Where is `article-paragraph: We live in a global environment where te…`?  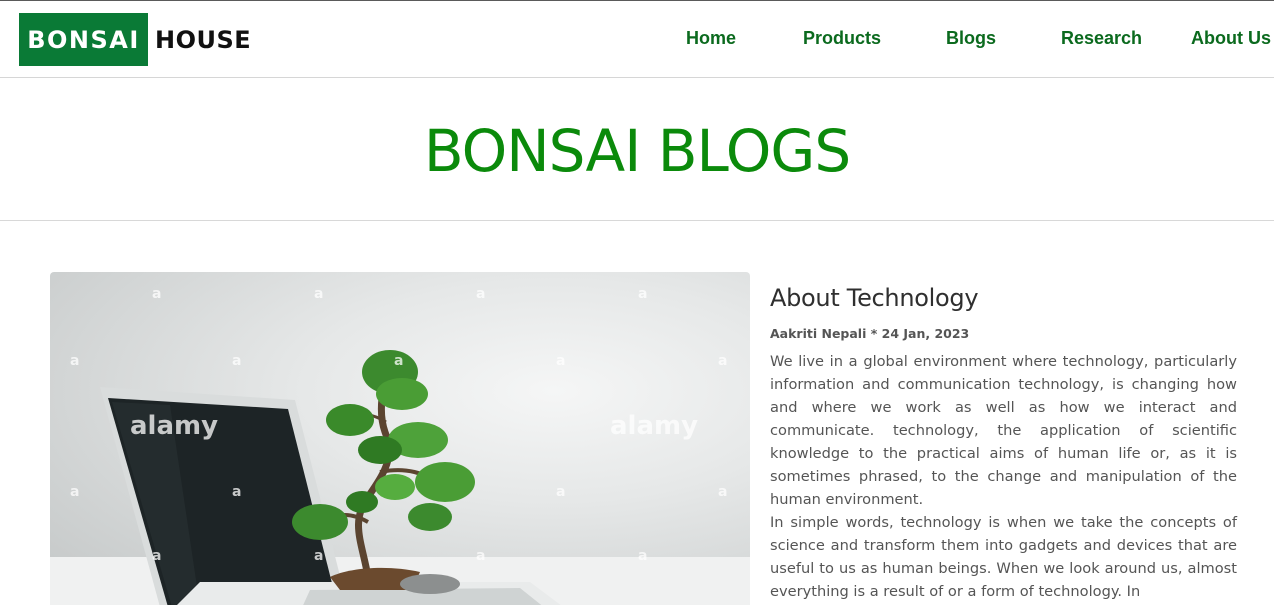 article-paragraph: We live in a global environment where te… is located at coordinates (1003, 430).